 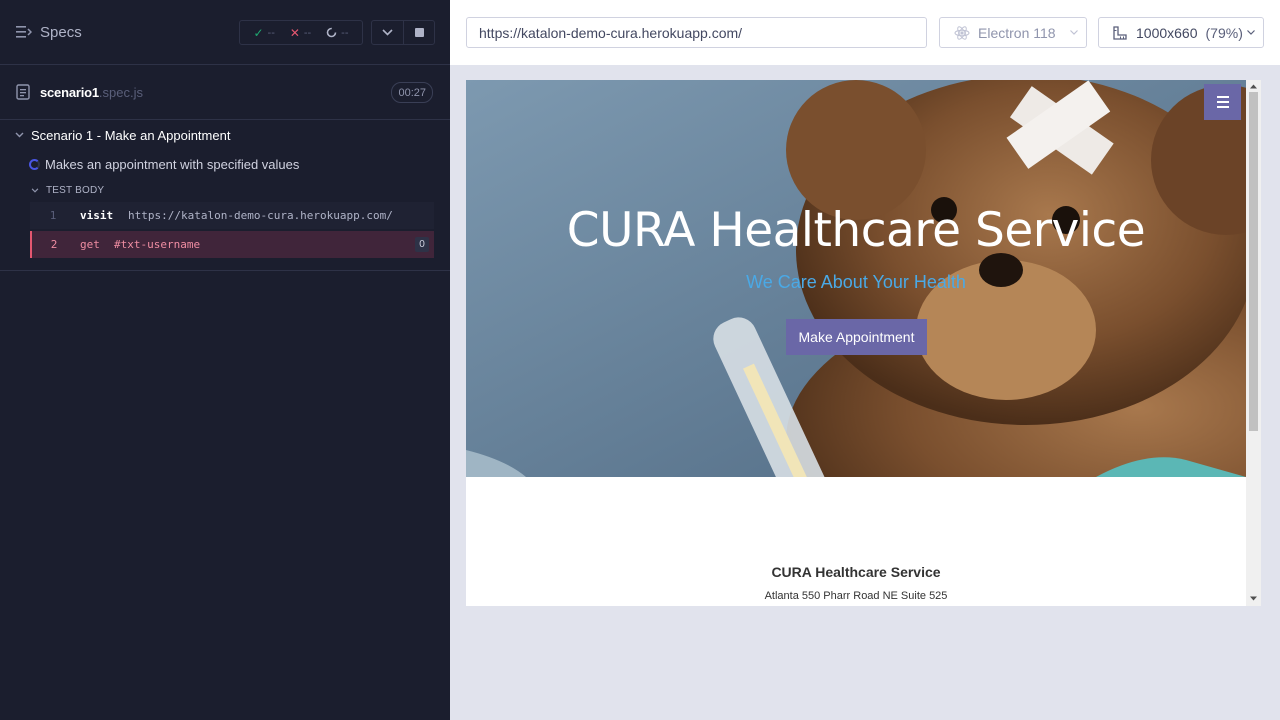 What do you see at coordinates (225, 32) in the screenshot?
I see `reporter-header: Specs ✓ -- ✕ -- --` at bounding box center [225, 32].